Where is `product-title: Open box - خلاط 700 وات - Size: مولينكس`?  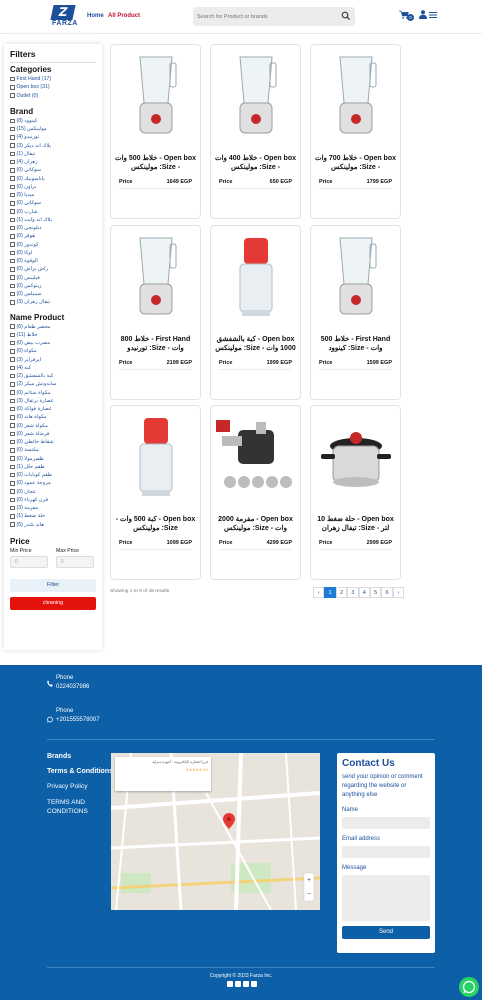 product-title: Open box - خلاط 700 وات - Size: مولينكس is located at coordinates (355, 163).